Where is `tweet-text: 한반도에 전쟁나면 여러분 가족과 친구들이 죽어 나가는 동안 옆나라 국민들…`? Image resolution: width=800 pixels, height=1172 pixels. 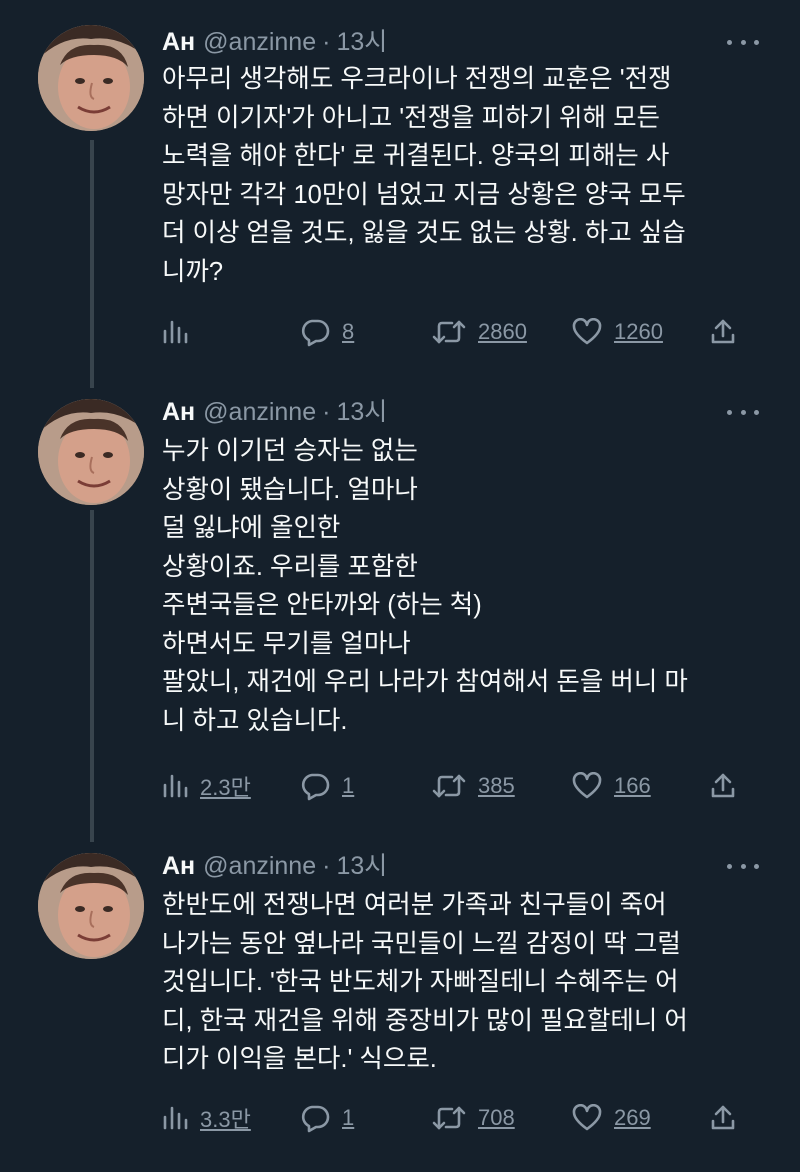
tweet-text: 한반도에 전쟁나면 여러분 가족과 친구들이 죽어 나가는 동안 옆나라 국민들… is located at coordinates (425, 982).